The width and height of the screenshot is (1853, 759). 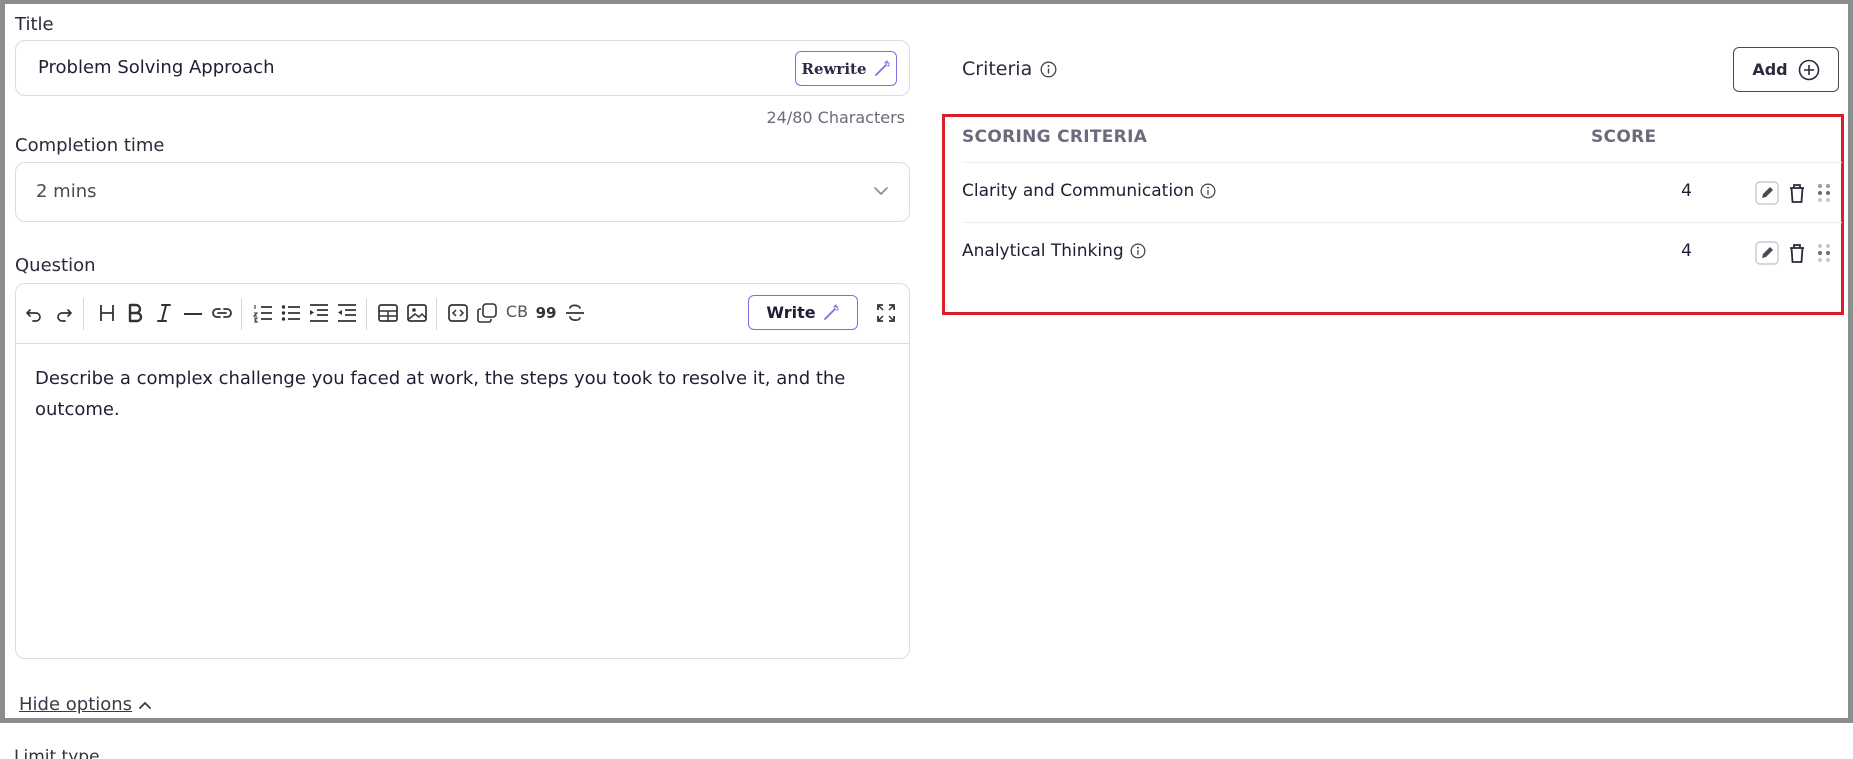 What do you see at coordinates (263, 313) in the screenshot?
I see `ordered-list-icon` at bounding box center [263, 313].